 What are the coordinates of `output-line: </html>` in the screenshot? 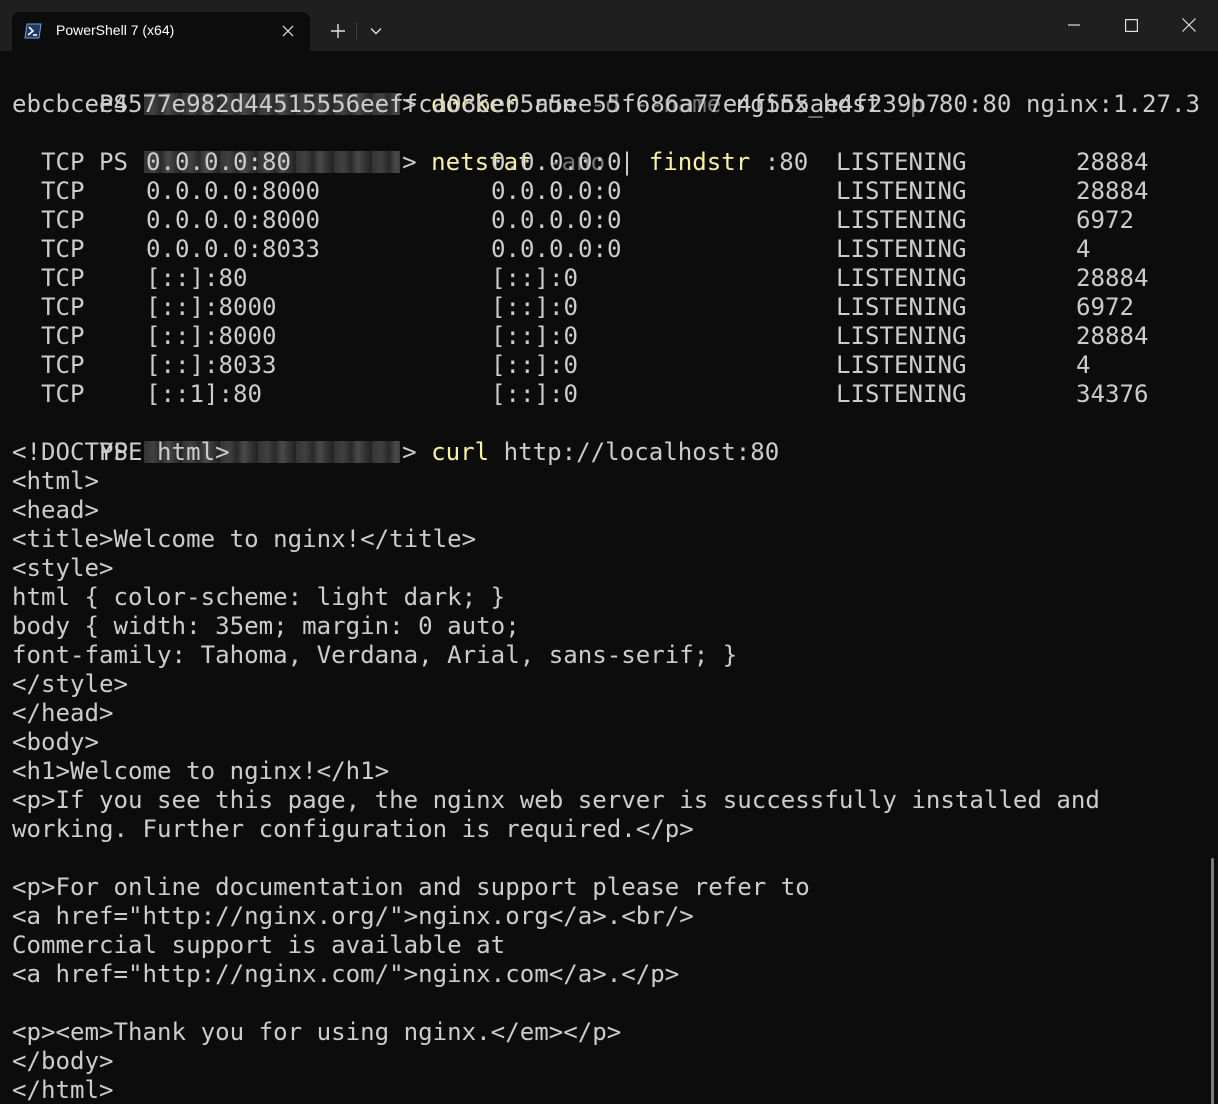 It's located at (63, 1090).